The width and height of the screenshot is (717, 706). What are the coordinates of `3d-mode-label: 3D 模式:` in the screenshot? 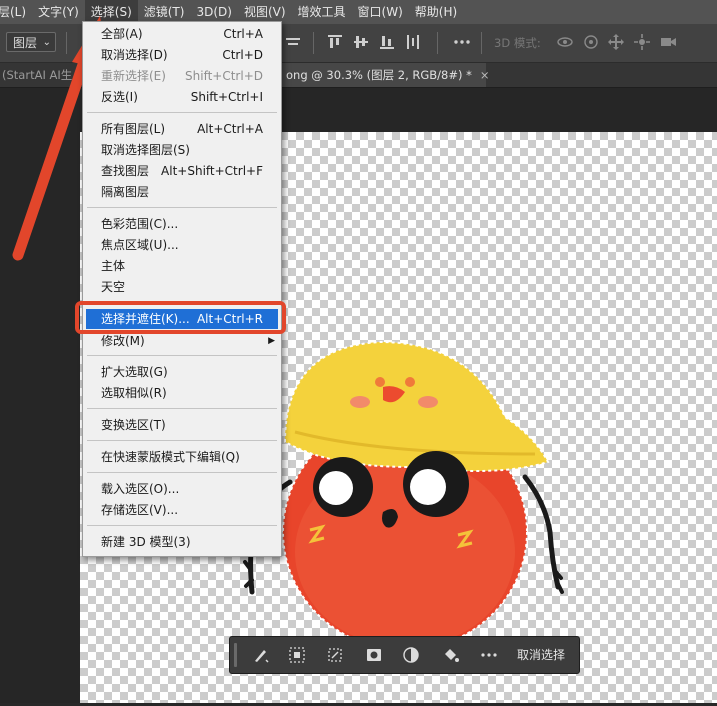 It's located at (517, 43).